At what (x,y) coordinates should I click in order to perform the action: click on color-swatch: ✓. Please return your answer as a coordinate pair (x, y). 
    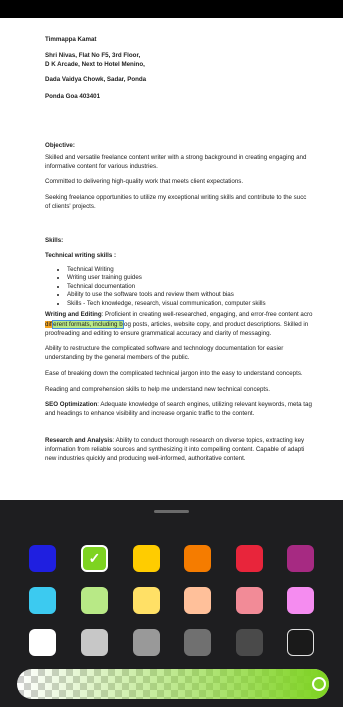
    Looking at the image, I should click on (94, 558).